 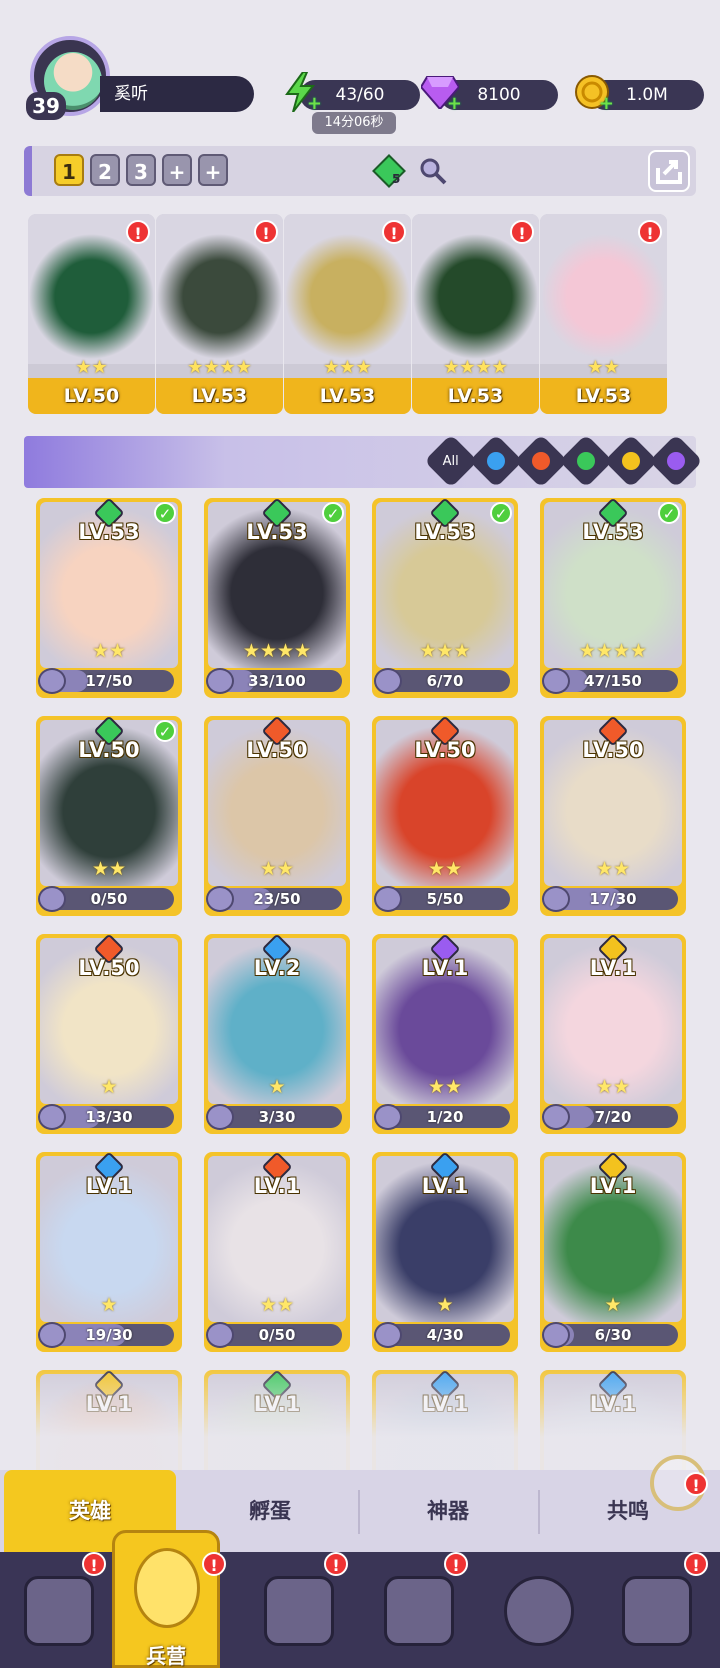 I want to click on team-slot-add-2: +, so click(x=213, y=170).